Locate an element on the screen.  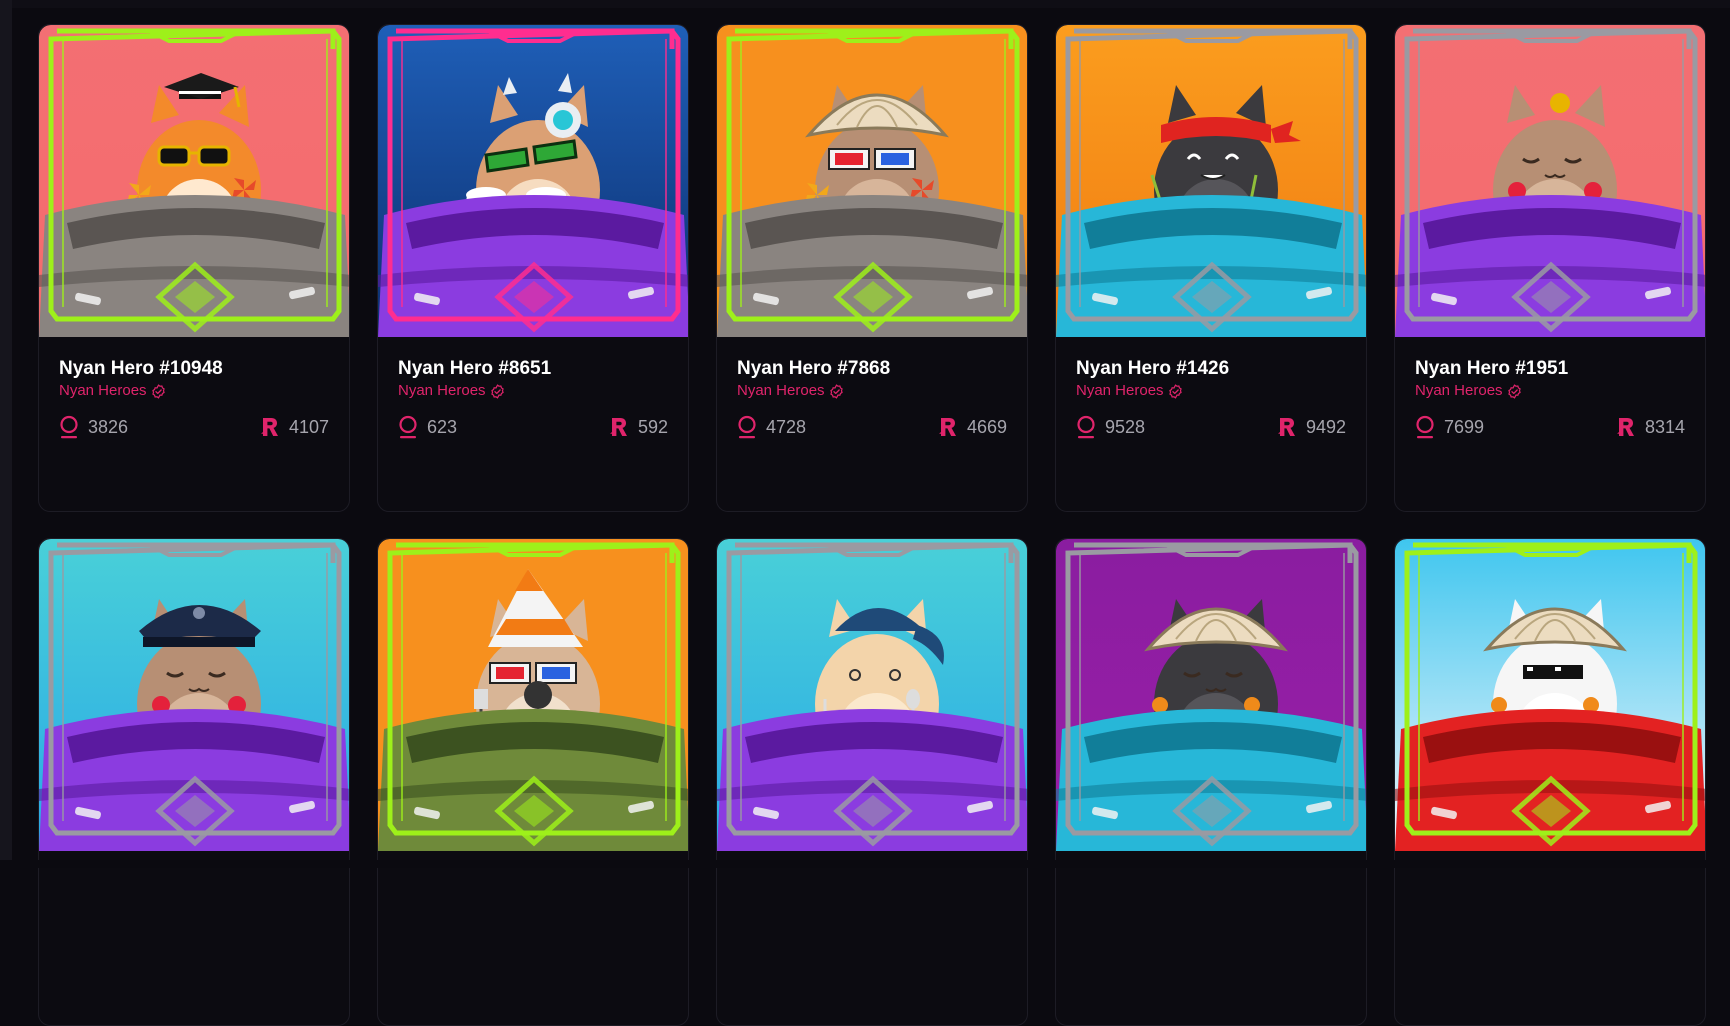
level-value: 7699 is located at coordinates (1464, 427).